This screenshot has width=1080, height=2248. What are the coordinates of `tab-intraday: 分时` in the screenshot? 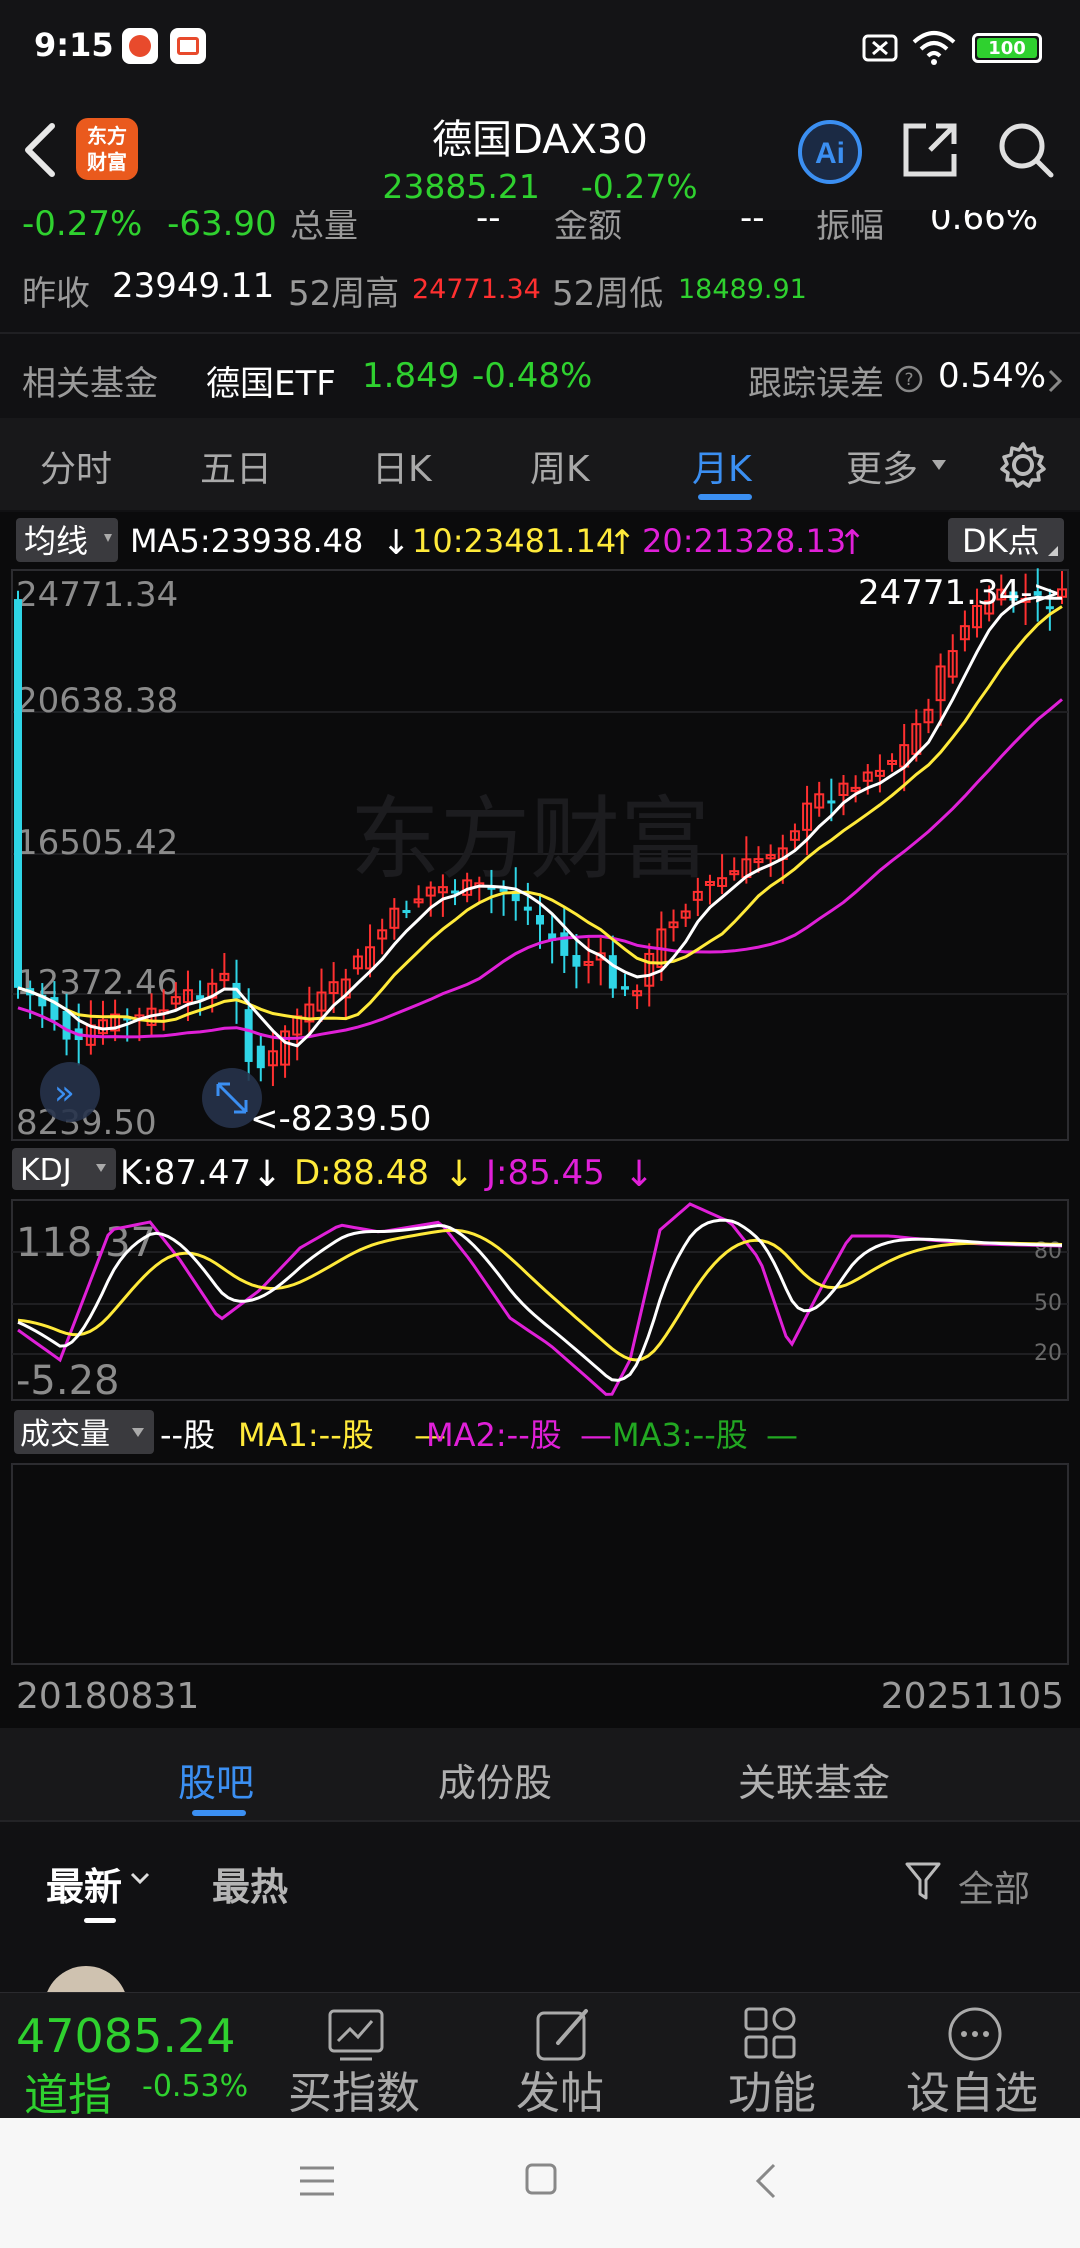 It's located at (76, 466).